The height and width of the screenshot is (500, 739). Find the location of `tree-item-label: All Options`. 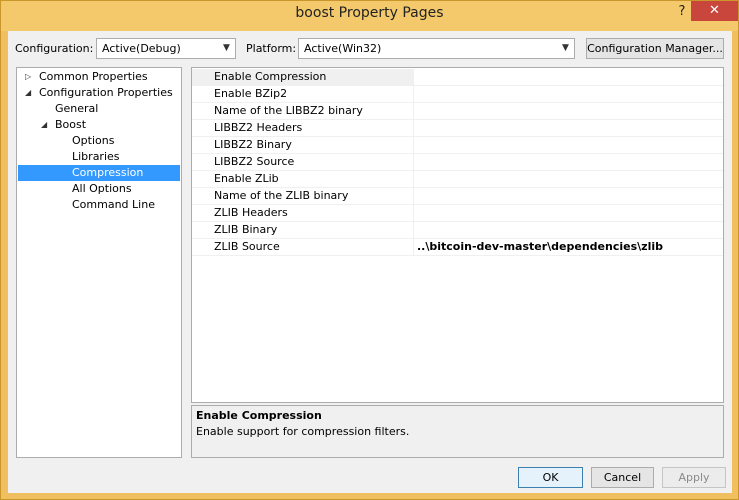

tree-item-label: All Options is located at coordinates (102, 188).